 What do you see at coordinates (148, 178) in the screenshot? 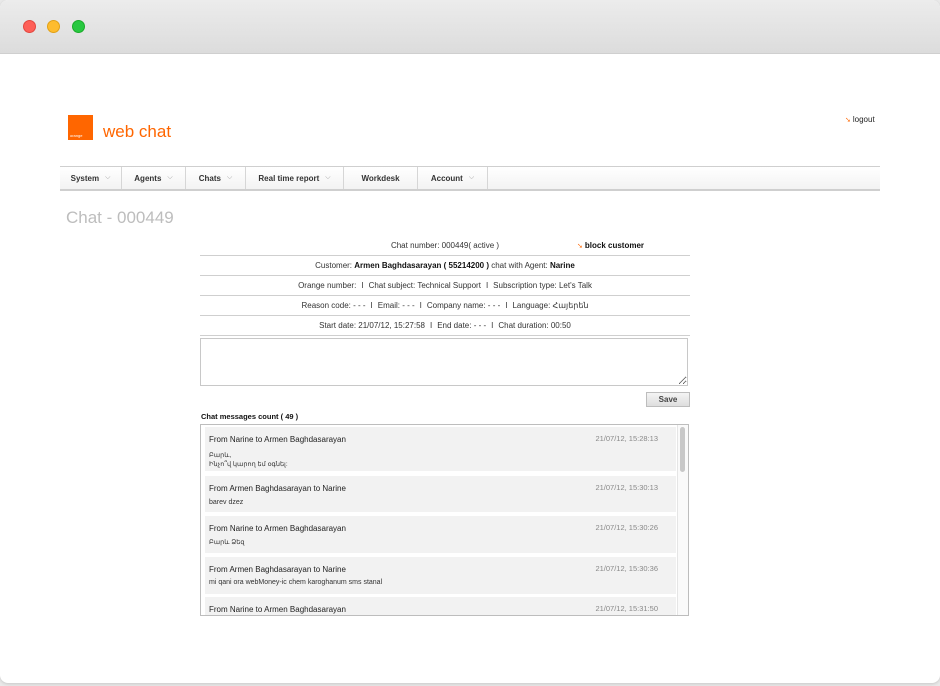
I see `menu-item-label: Agents` at bounding box center [148, 178].